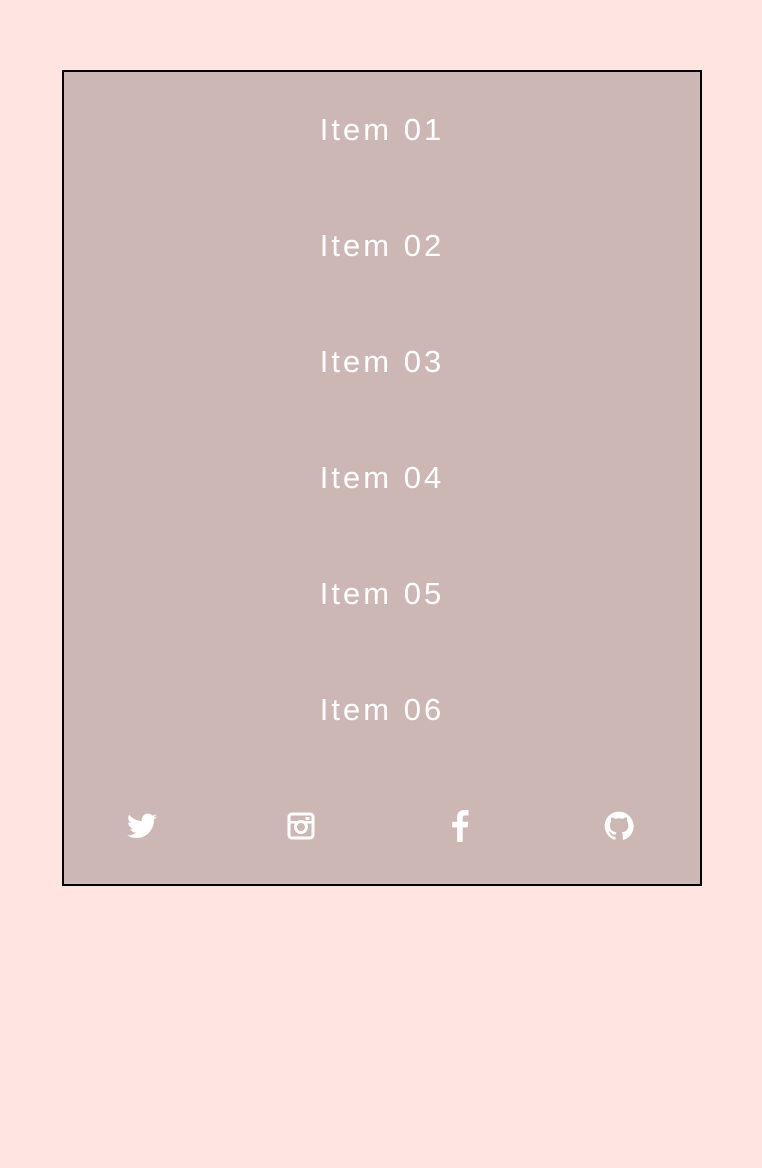 This screenshot has width=762, height=1168. I want to click on menu-item-label: Item 01, so click(382, 129).